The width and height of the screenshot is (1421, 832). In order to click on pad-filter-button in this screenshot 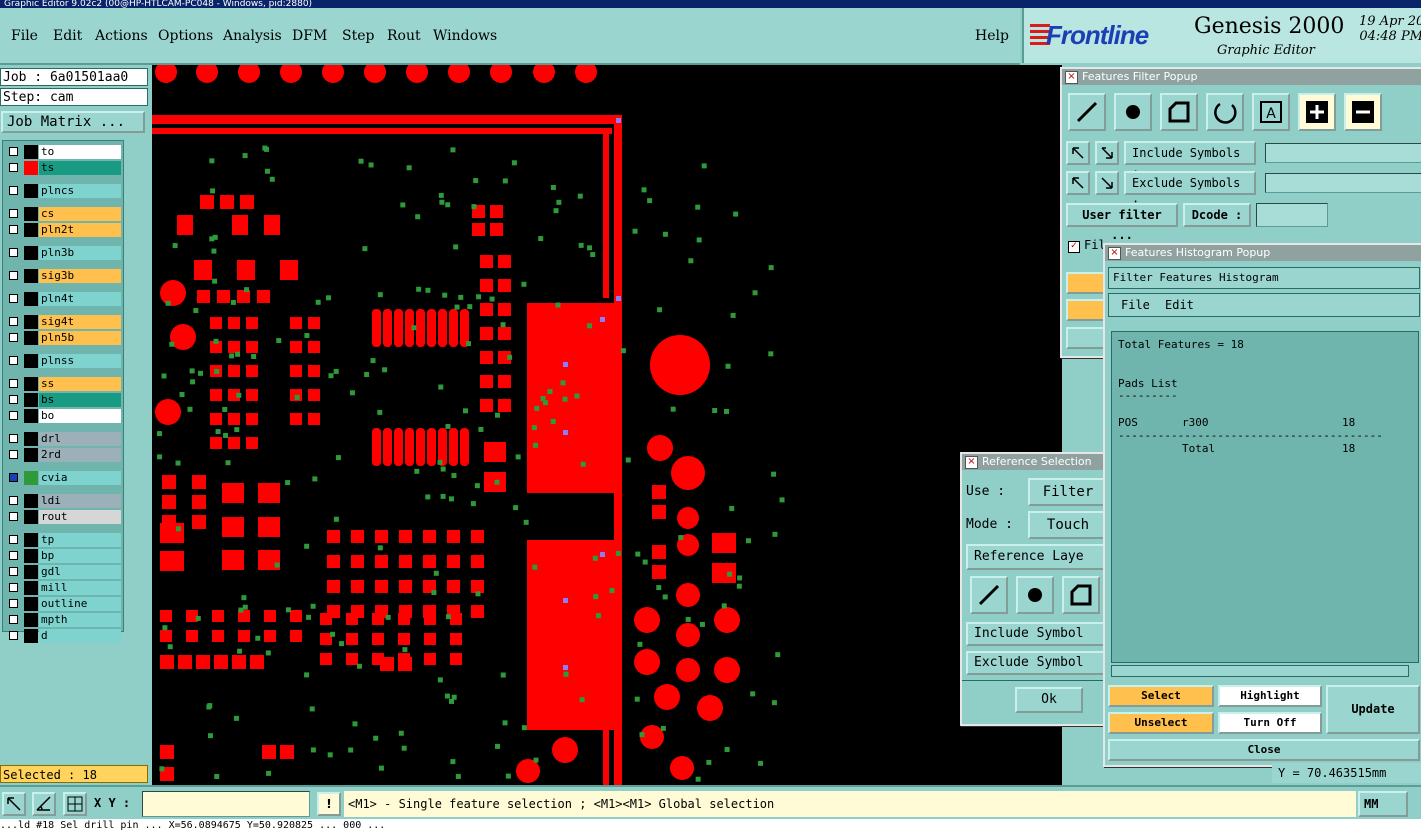, I will do `click(1133, 112)`.